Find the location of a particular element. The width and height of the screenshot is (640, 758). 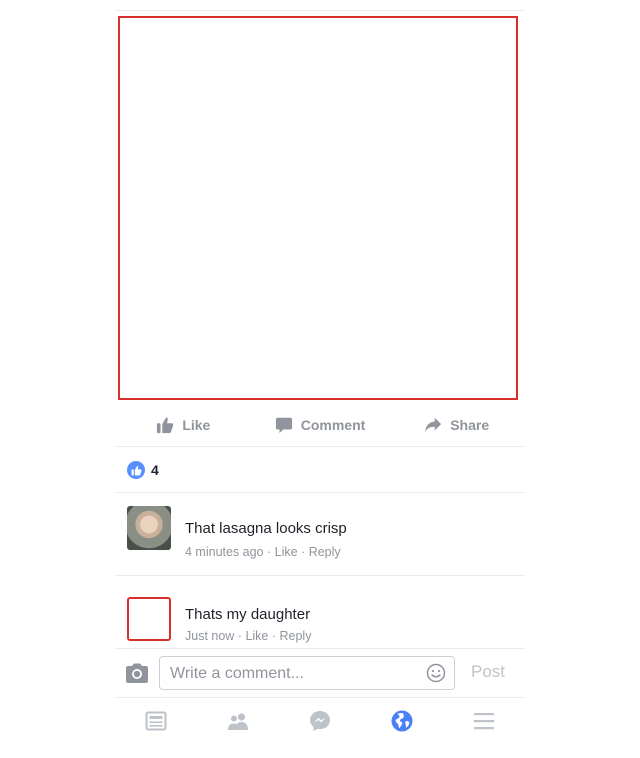

like-count: 4 is located at coordinates (155, 470).